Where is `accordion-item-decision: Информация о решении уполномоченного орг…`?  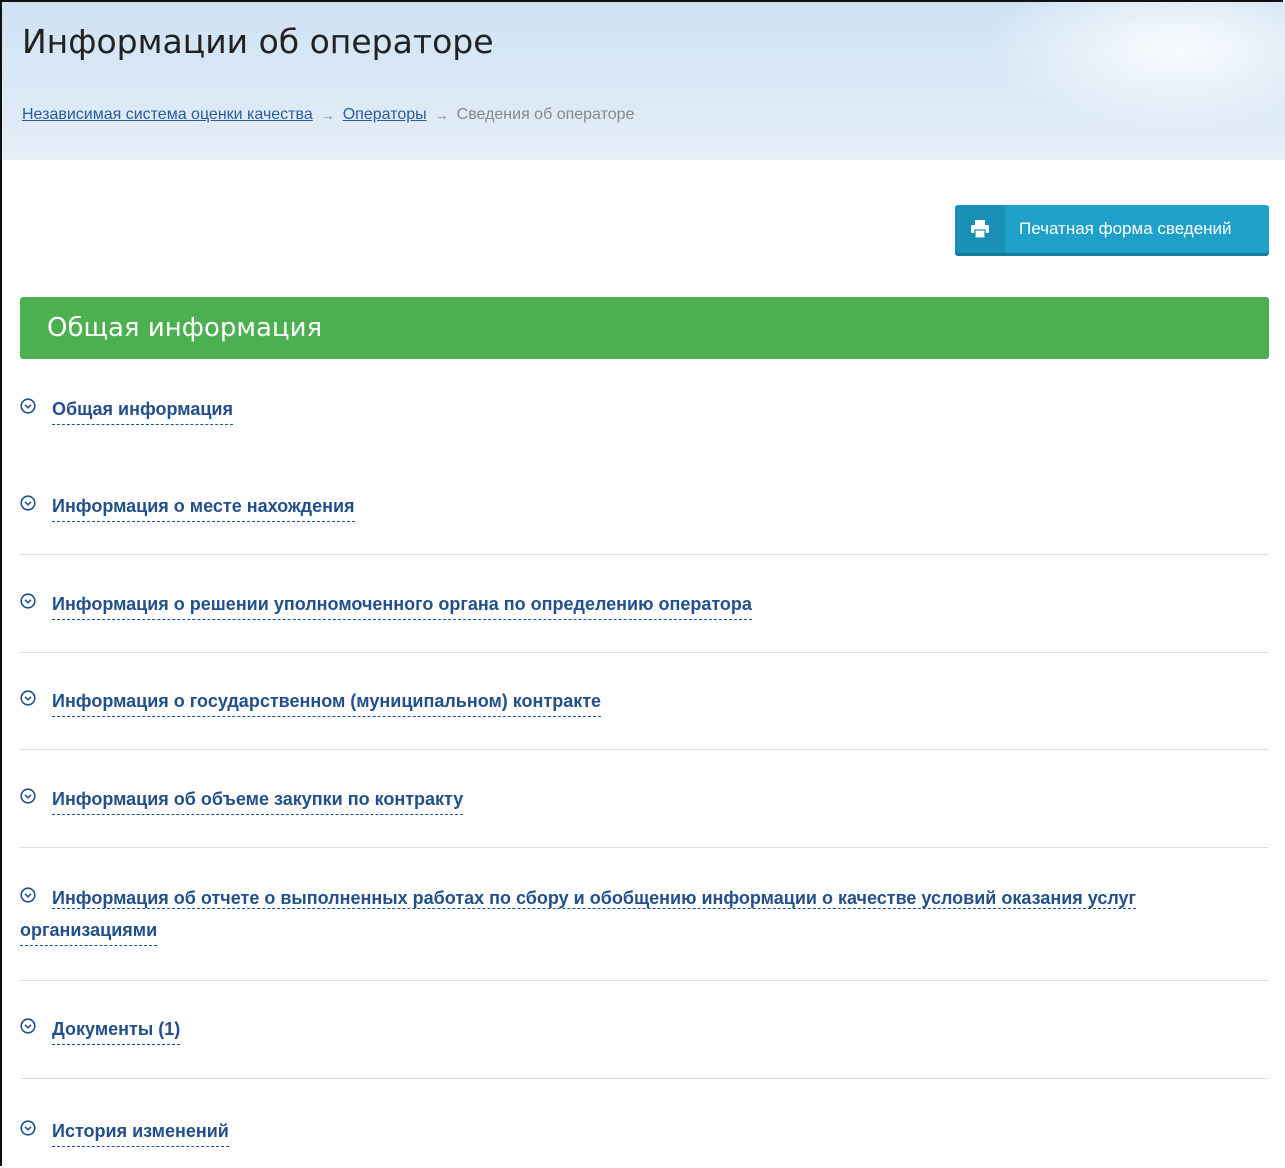 accordion-item-decision: Информация о решении уполномоченного орг… is located at coordinates (644, 604).